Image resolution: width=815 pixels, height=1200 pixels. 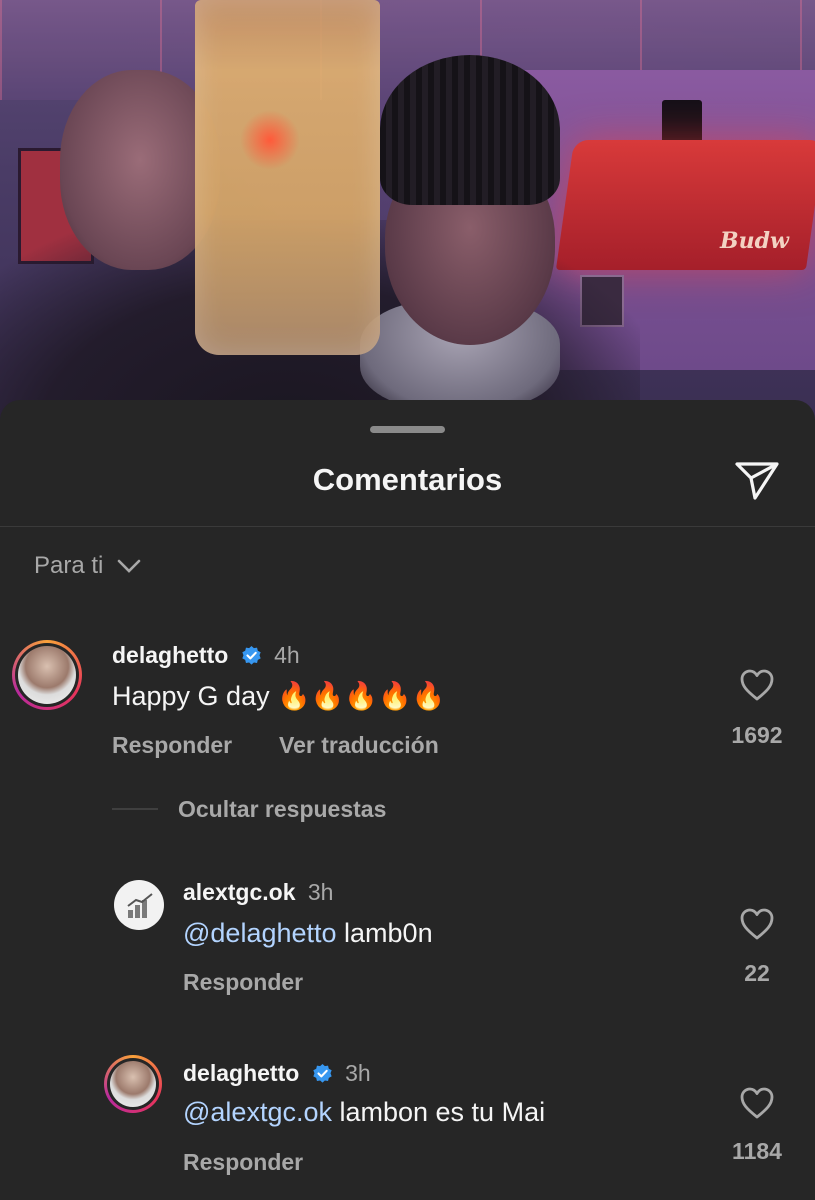 I want to click on like-count: 22, so click(x=757, y=973).